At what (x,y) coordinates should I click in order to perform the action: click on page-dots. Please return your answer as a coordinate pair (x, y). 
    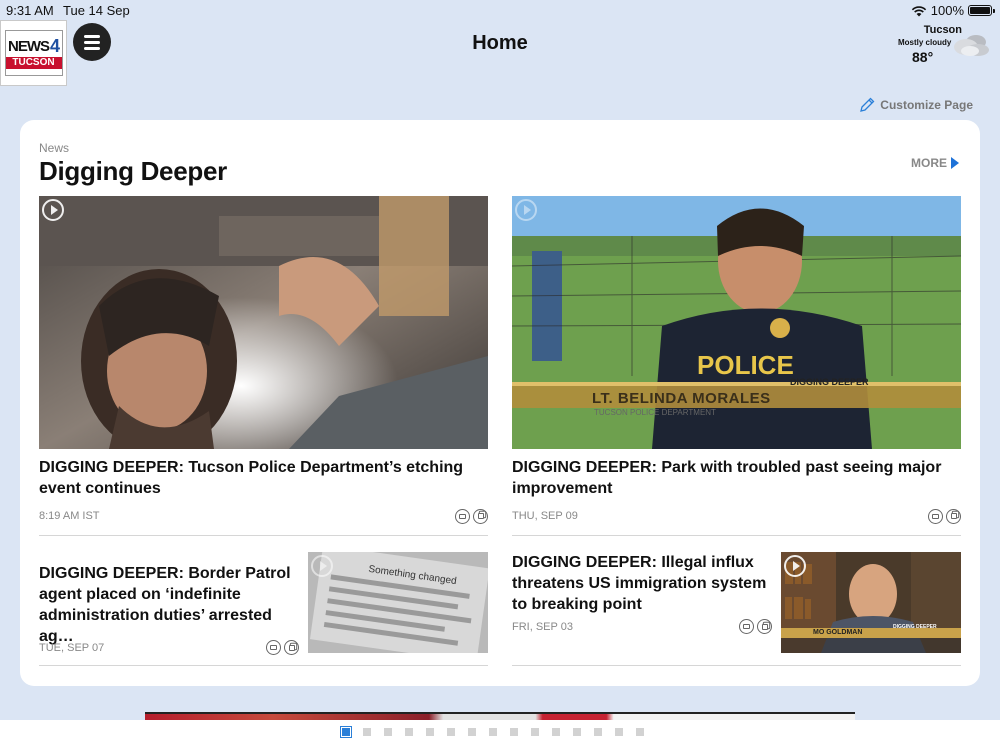
    Looking at the image, I should click on (491, 732).